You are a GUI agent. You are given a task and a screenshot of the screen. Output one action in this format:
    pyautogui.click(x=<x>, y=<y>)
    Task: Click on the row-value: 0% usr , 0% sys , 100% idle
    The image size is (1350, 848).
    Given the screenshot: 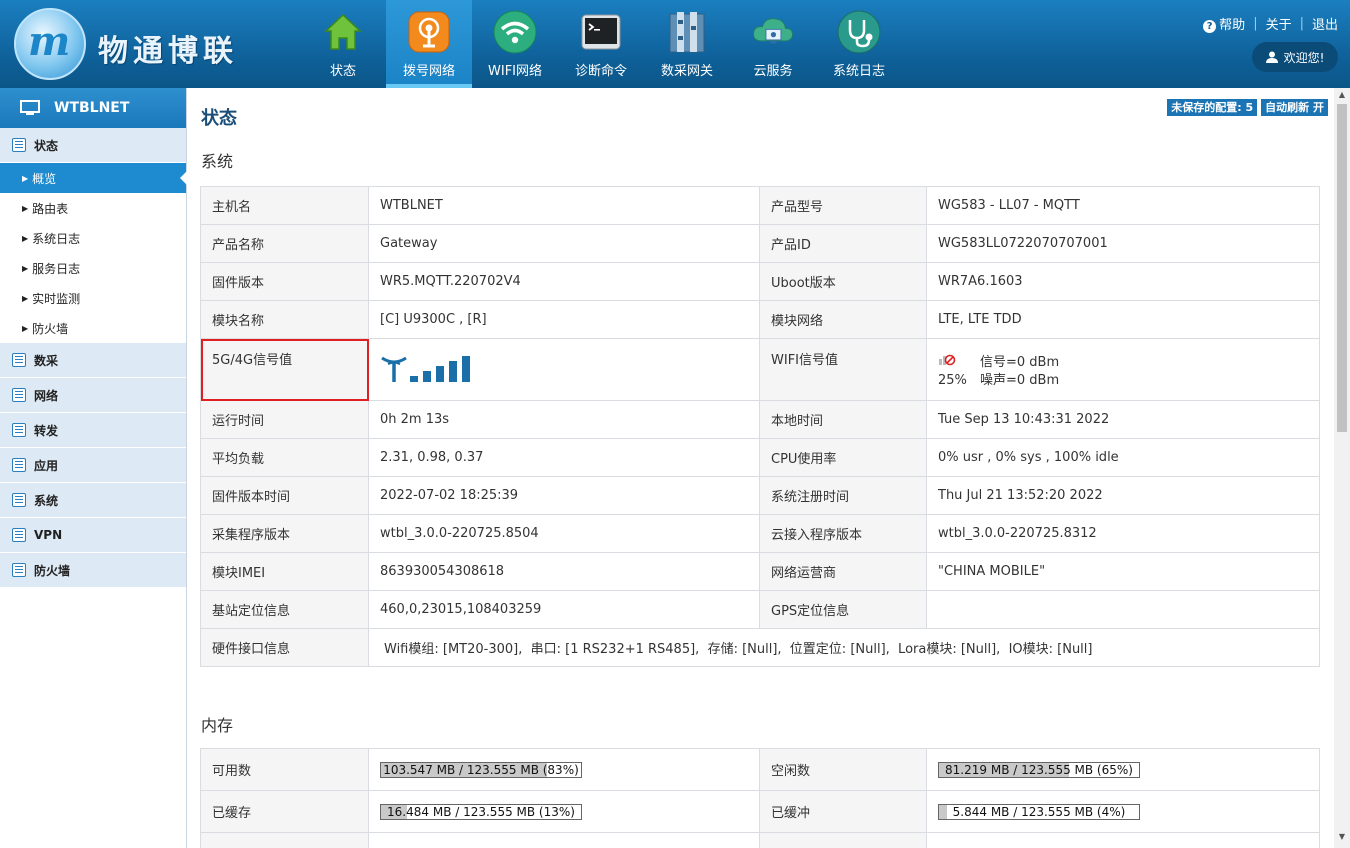 What is the action you would take?
    pyautogui.click(x=1123, y=457)
    